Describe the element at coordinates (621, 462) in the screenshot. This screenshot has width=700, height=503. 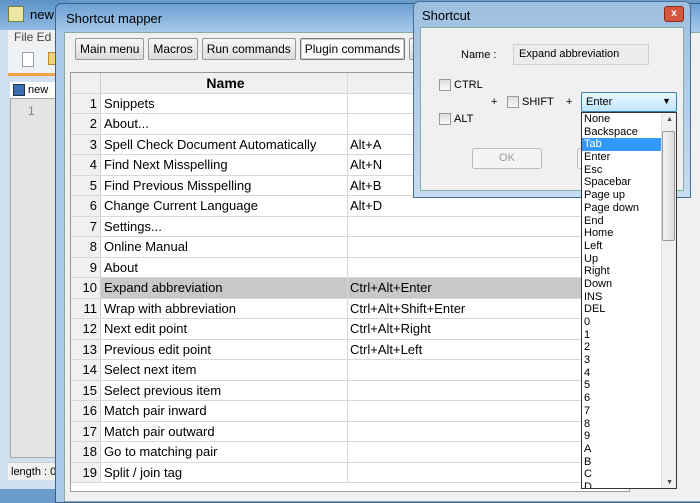
I see `key-option: B` at that location.